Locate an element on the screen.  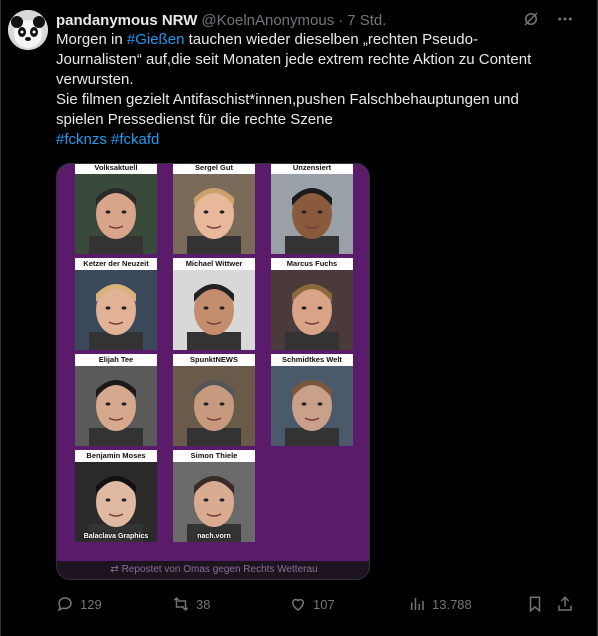
person-label: Michael Wittwer is located at coordinates (214, 264).